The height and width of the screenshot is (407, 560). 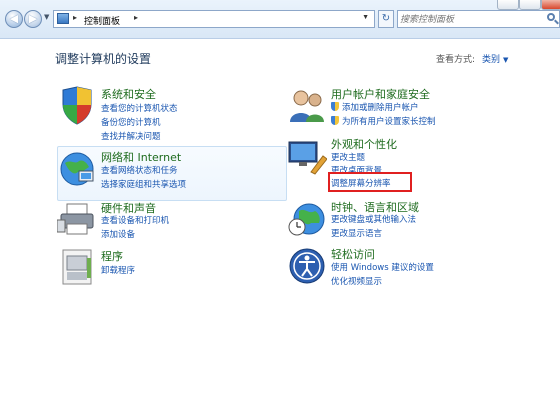 What do you see at coordinates (139, 170) in the screenshot?
I see `link-network-status: 查看网络状态和任务` at bounding box center [139, 170].